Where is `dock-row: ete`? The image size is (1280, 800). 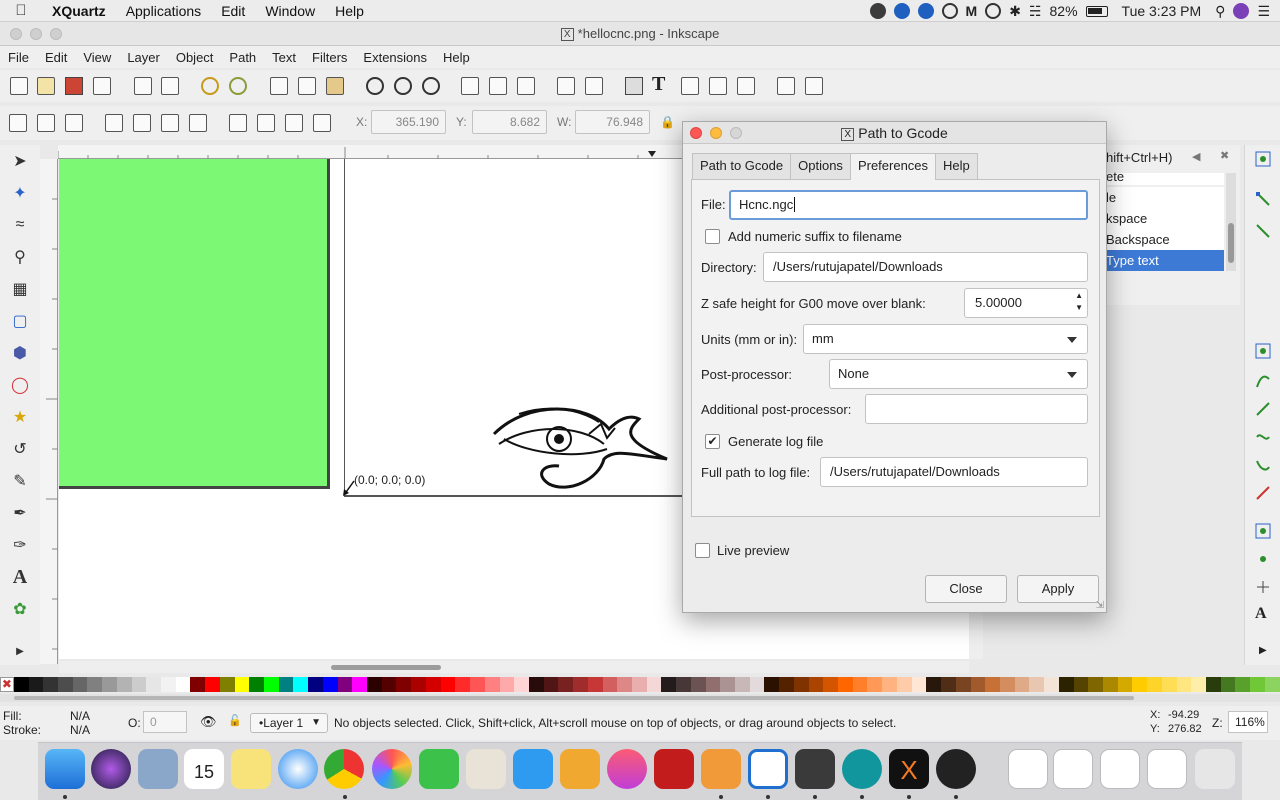 dock-row: ete is located at coordinates (1165, 177).